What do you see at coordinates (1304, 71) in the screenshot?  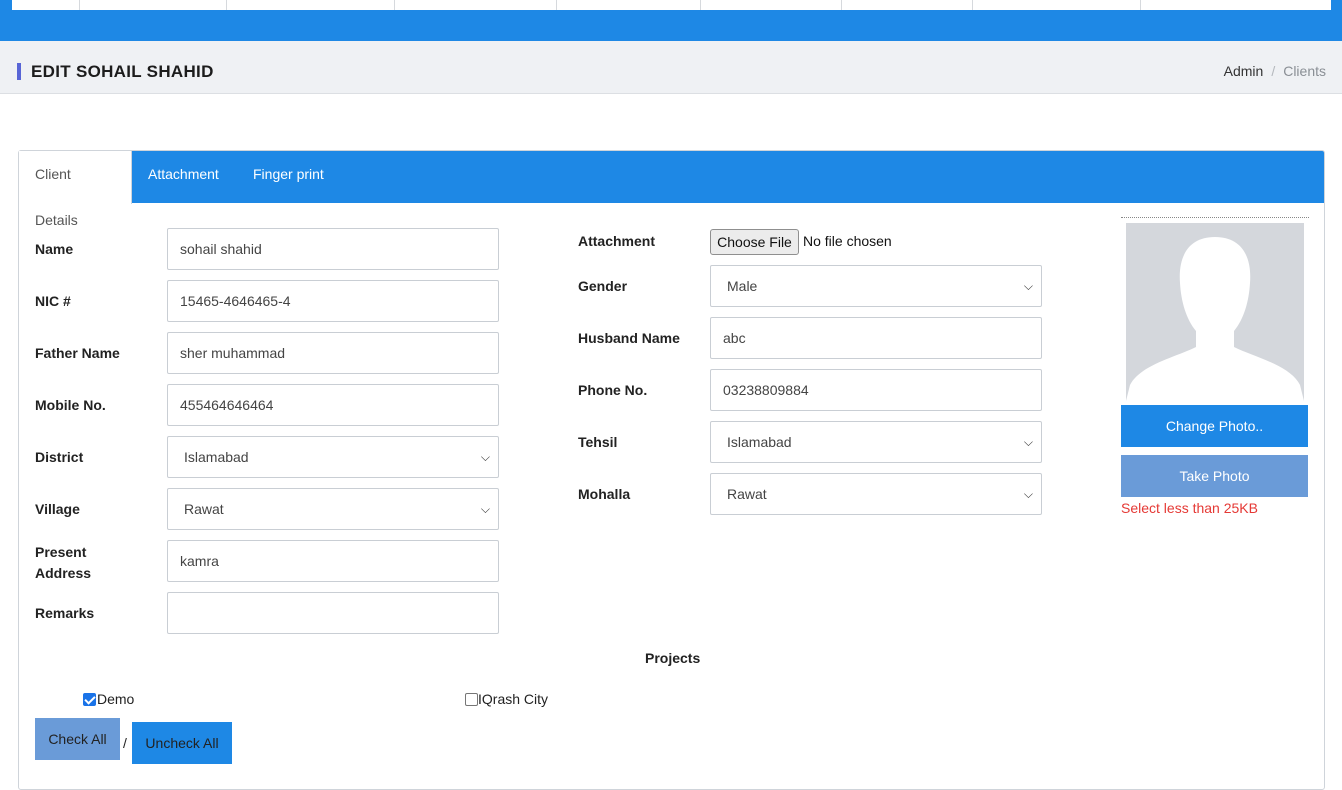 I see `breadcrumb-clients: Clients` at bounding box center [1304, 71].